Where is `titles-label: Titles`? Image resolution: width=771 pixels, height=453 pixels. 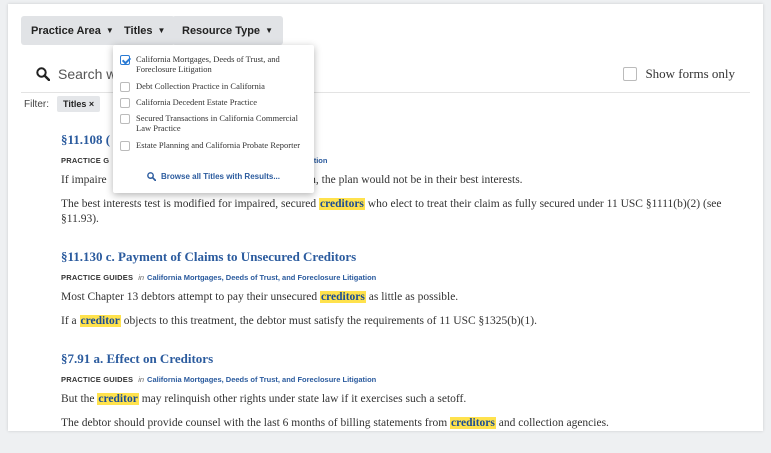
titles-label: Titles is located at coordinates (138, 30).